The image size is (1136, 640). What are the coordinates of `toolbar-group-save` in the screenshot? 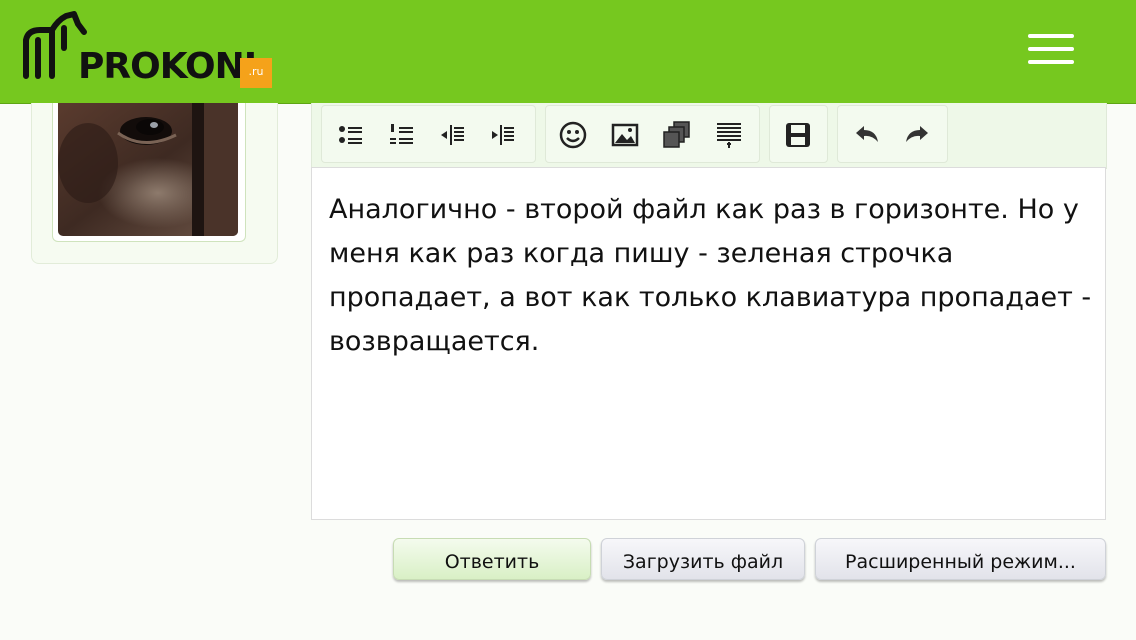 It's located at (798, 134).